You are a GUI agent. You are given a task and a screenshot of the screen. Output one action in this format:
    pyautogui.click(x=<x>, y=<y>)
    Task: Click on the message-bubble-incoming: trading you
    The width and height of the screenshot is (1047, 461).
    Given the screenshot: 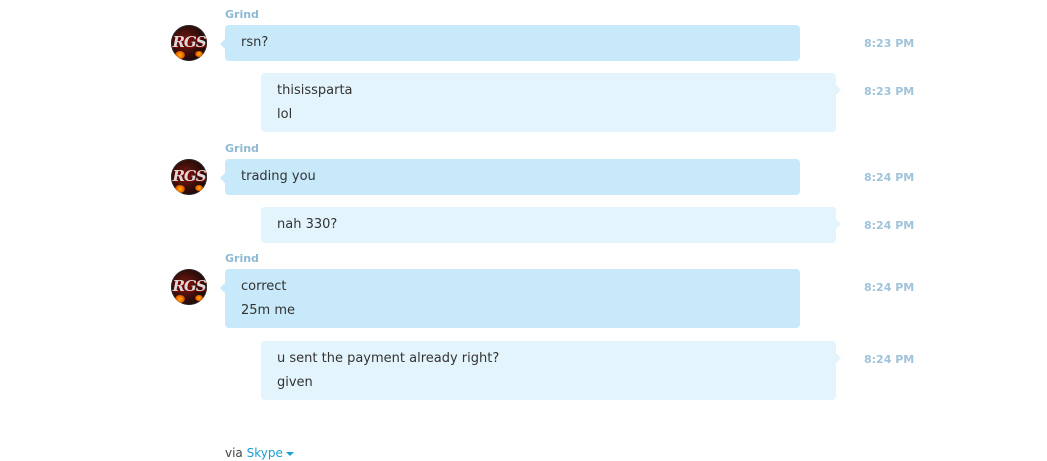 What is the action you would take?
    pyautogui.click(x=510, y=177)
    